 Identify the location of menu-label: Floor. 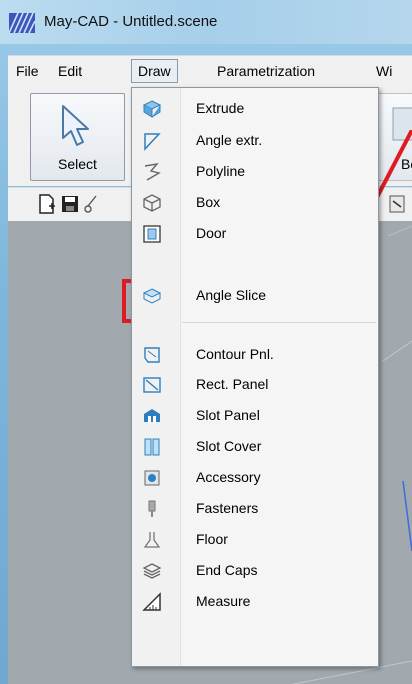
(212, 539).